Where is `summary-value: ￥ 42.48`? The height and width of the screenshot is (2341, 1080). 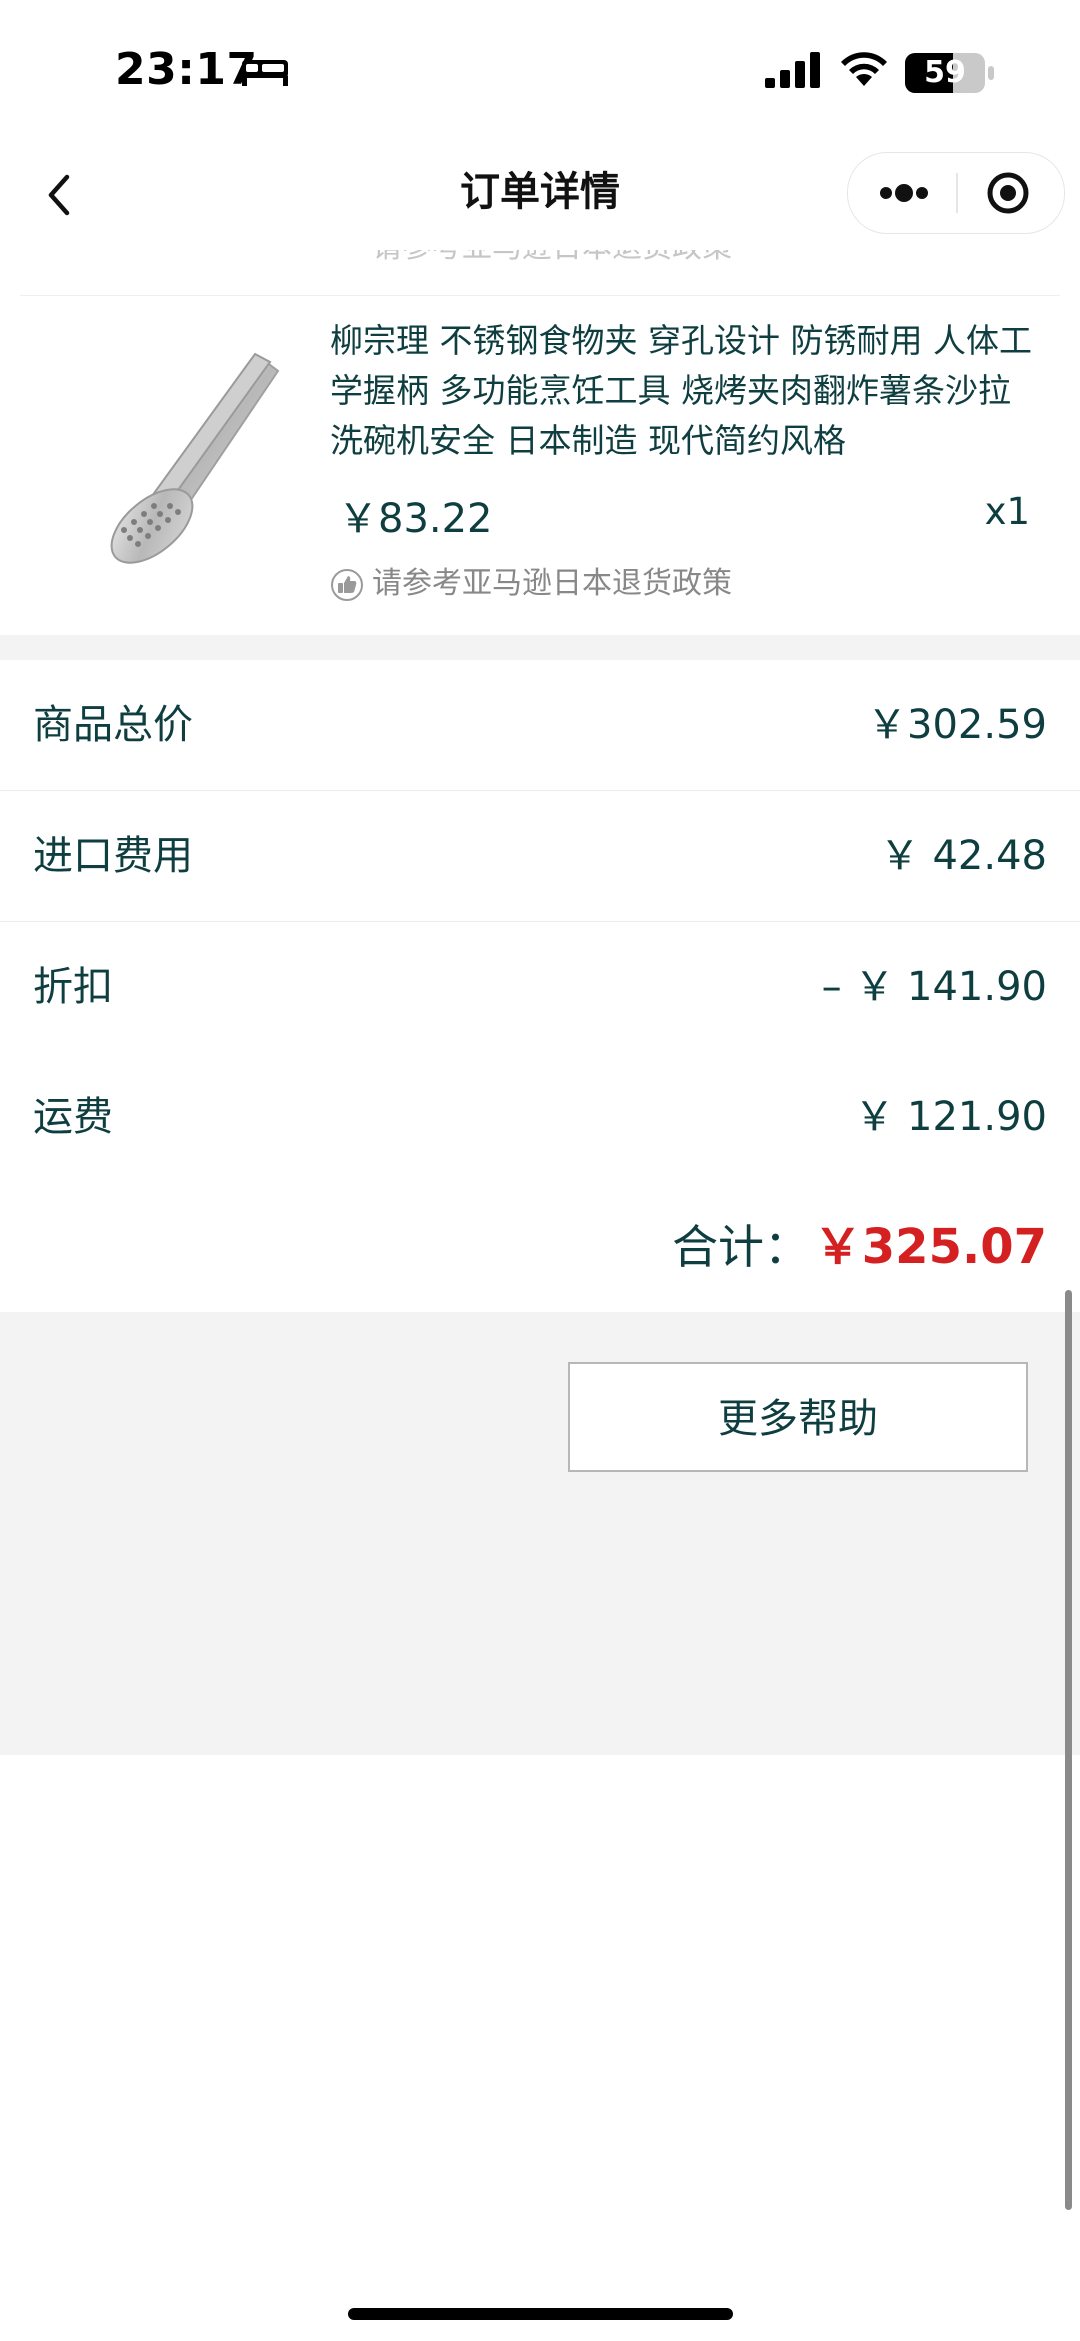 summary-value: ￥ 42.48 is located at coordinates (963, 856).